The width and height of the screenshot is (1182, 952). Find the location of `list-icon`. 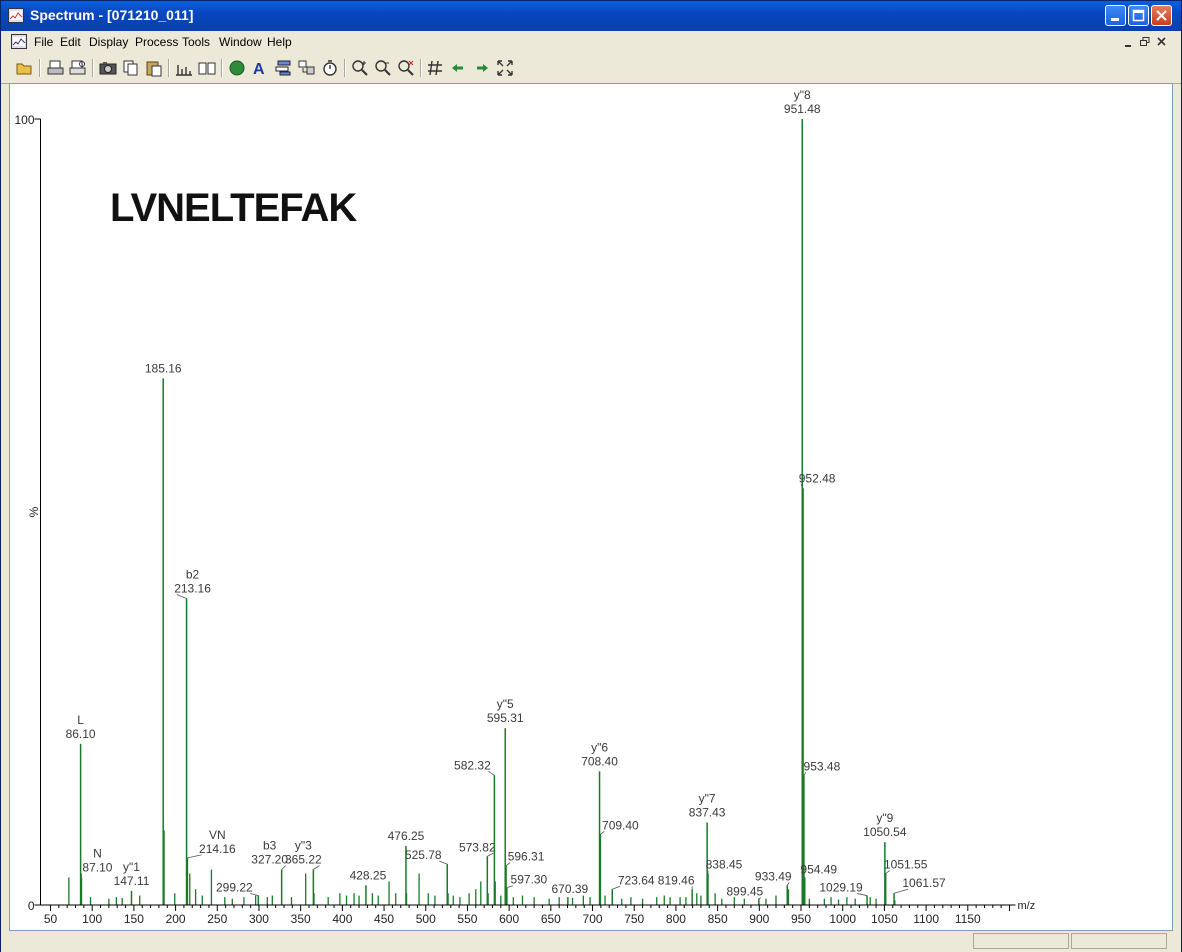

list-icon is located at coordinates (284, 68).